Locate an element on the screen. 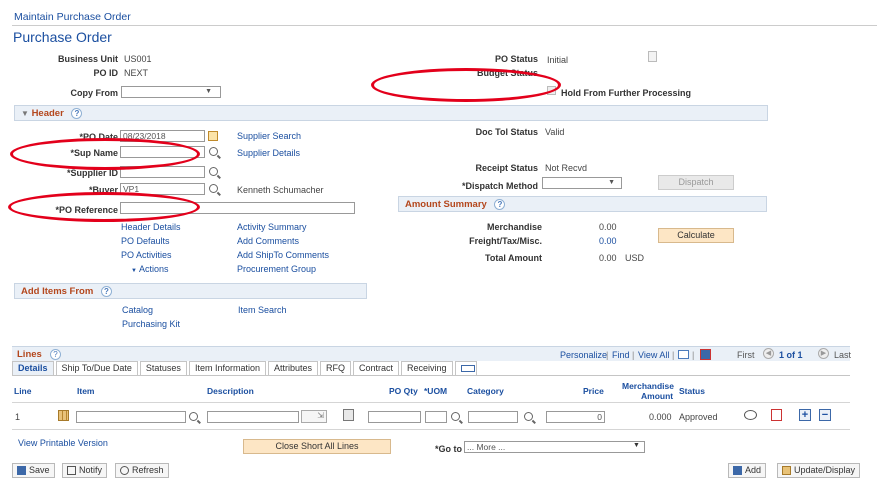 The image size is (892, 491). tab-contract: Contract is located at coordinates (376, 368).